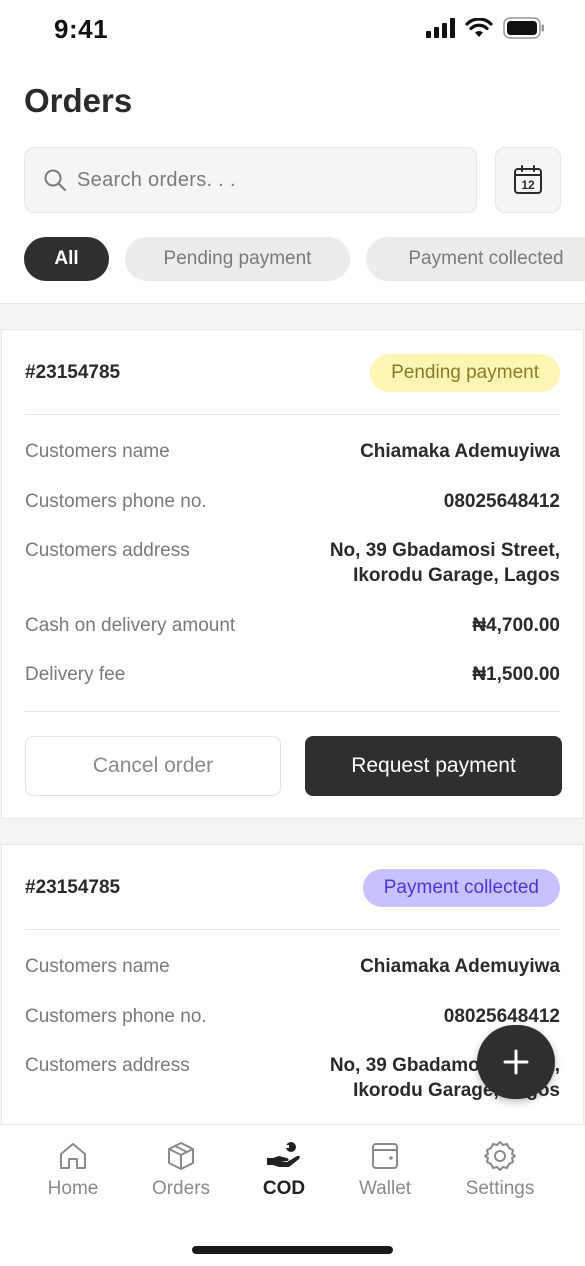  I want to click on signal-icon, so click(440, 28).